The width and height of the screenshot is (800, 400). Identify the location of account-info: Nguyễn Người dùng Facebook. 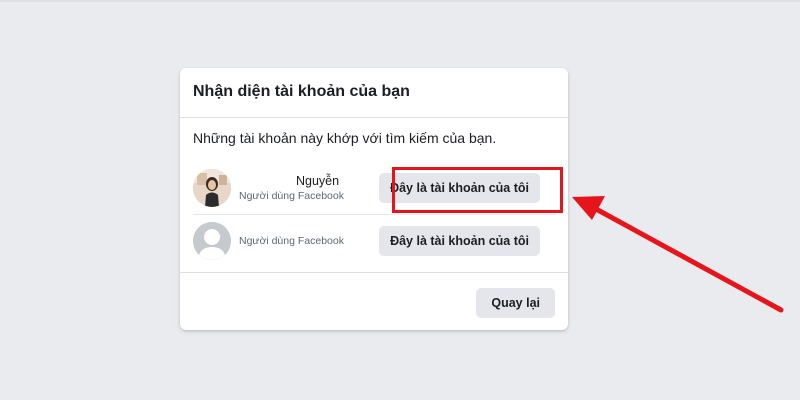
(291, 188).